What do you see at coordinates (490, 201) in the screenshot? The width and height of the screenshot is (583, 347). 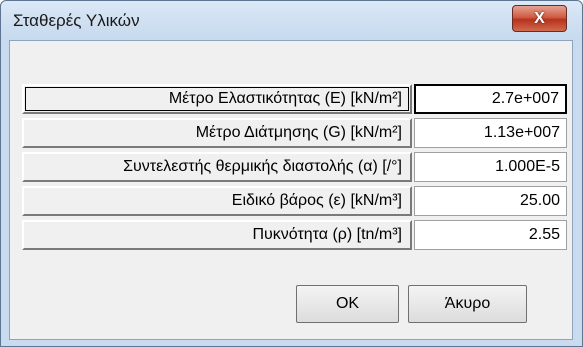 I see `specific-weight-input: 25.00` at bounding box center [490, 201].